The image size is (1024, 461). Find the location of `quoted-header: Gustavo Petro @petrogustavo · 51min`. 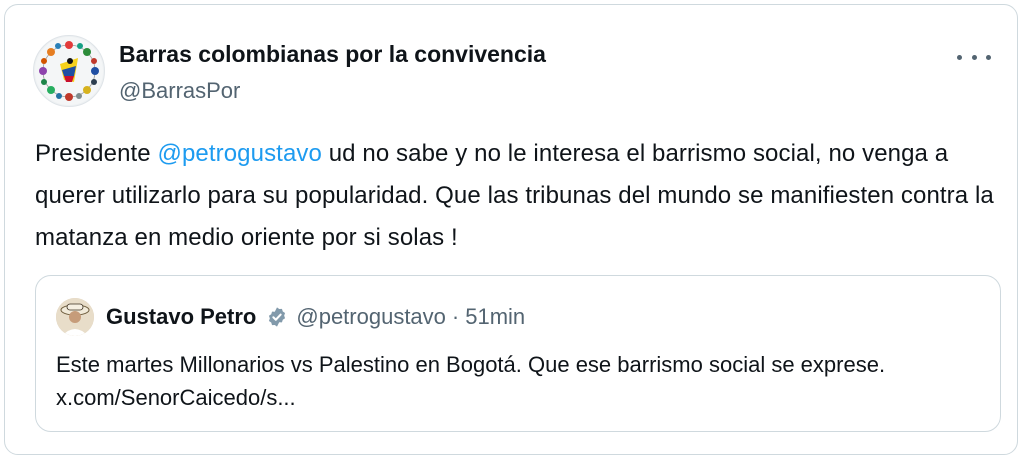

quoted-header: Gustavo Petro @petrogustavo · 51min is located at coordinates (315, 317).